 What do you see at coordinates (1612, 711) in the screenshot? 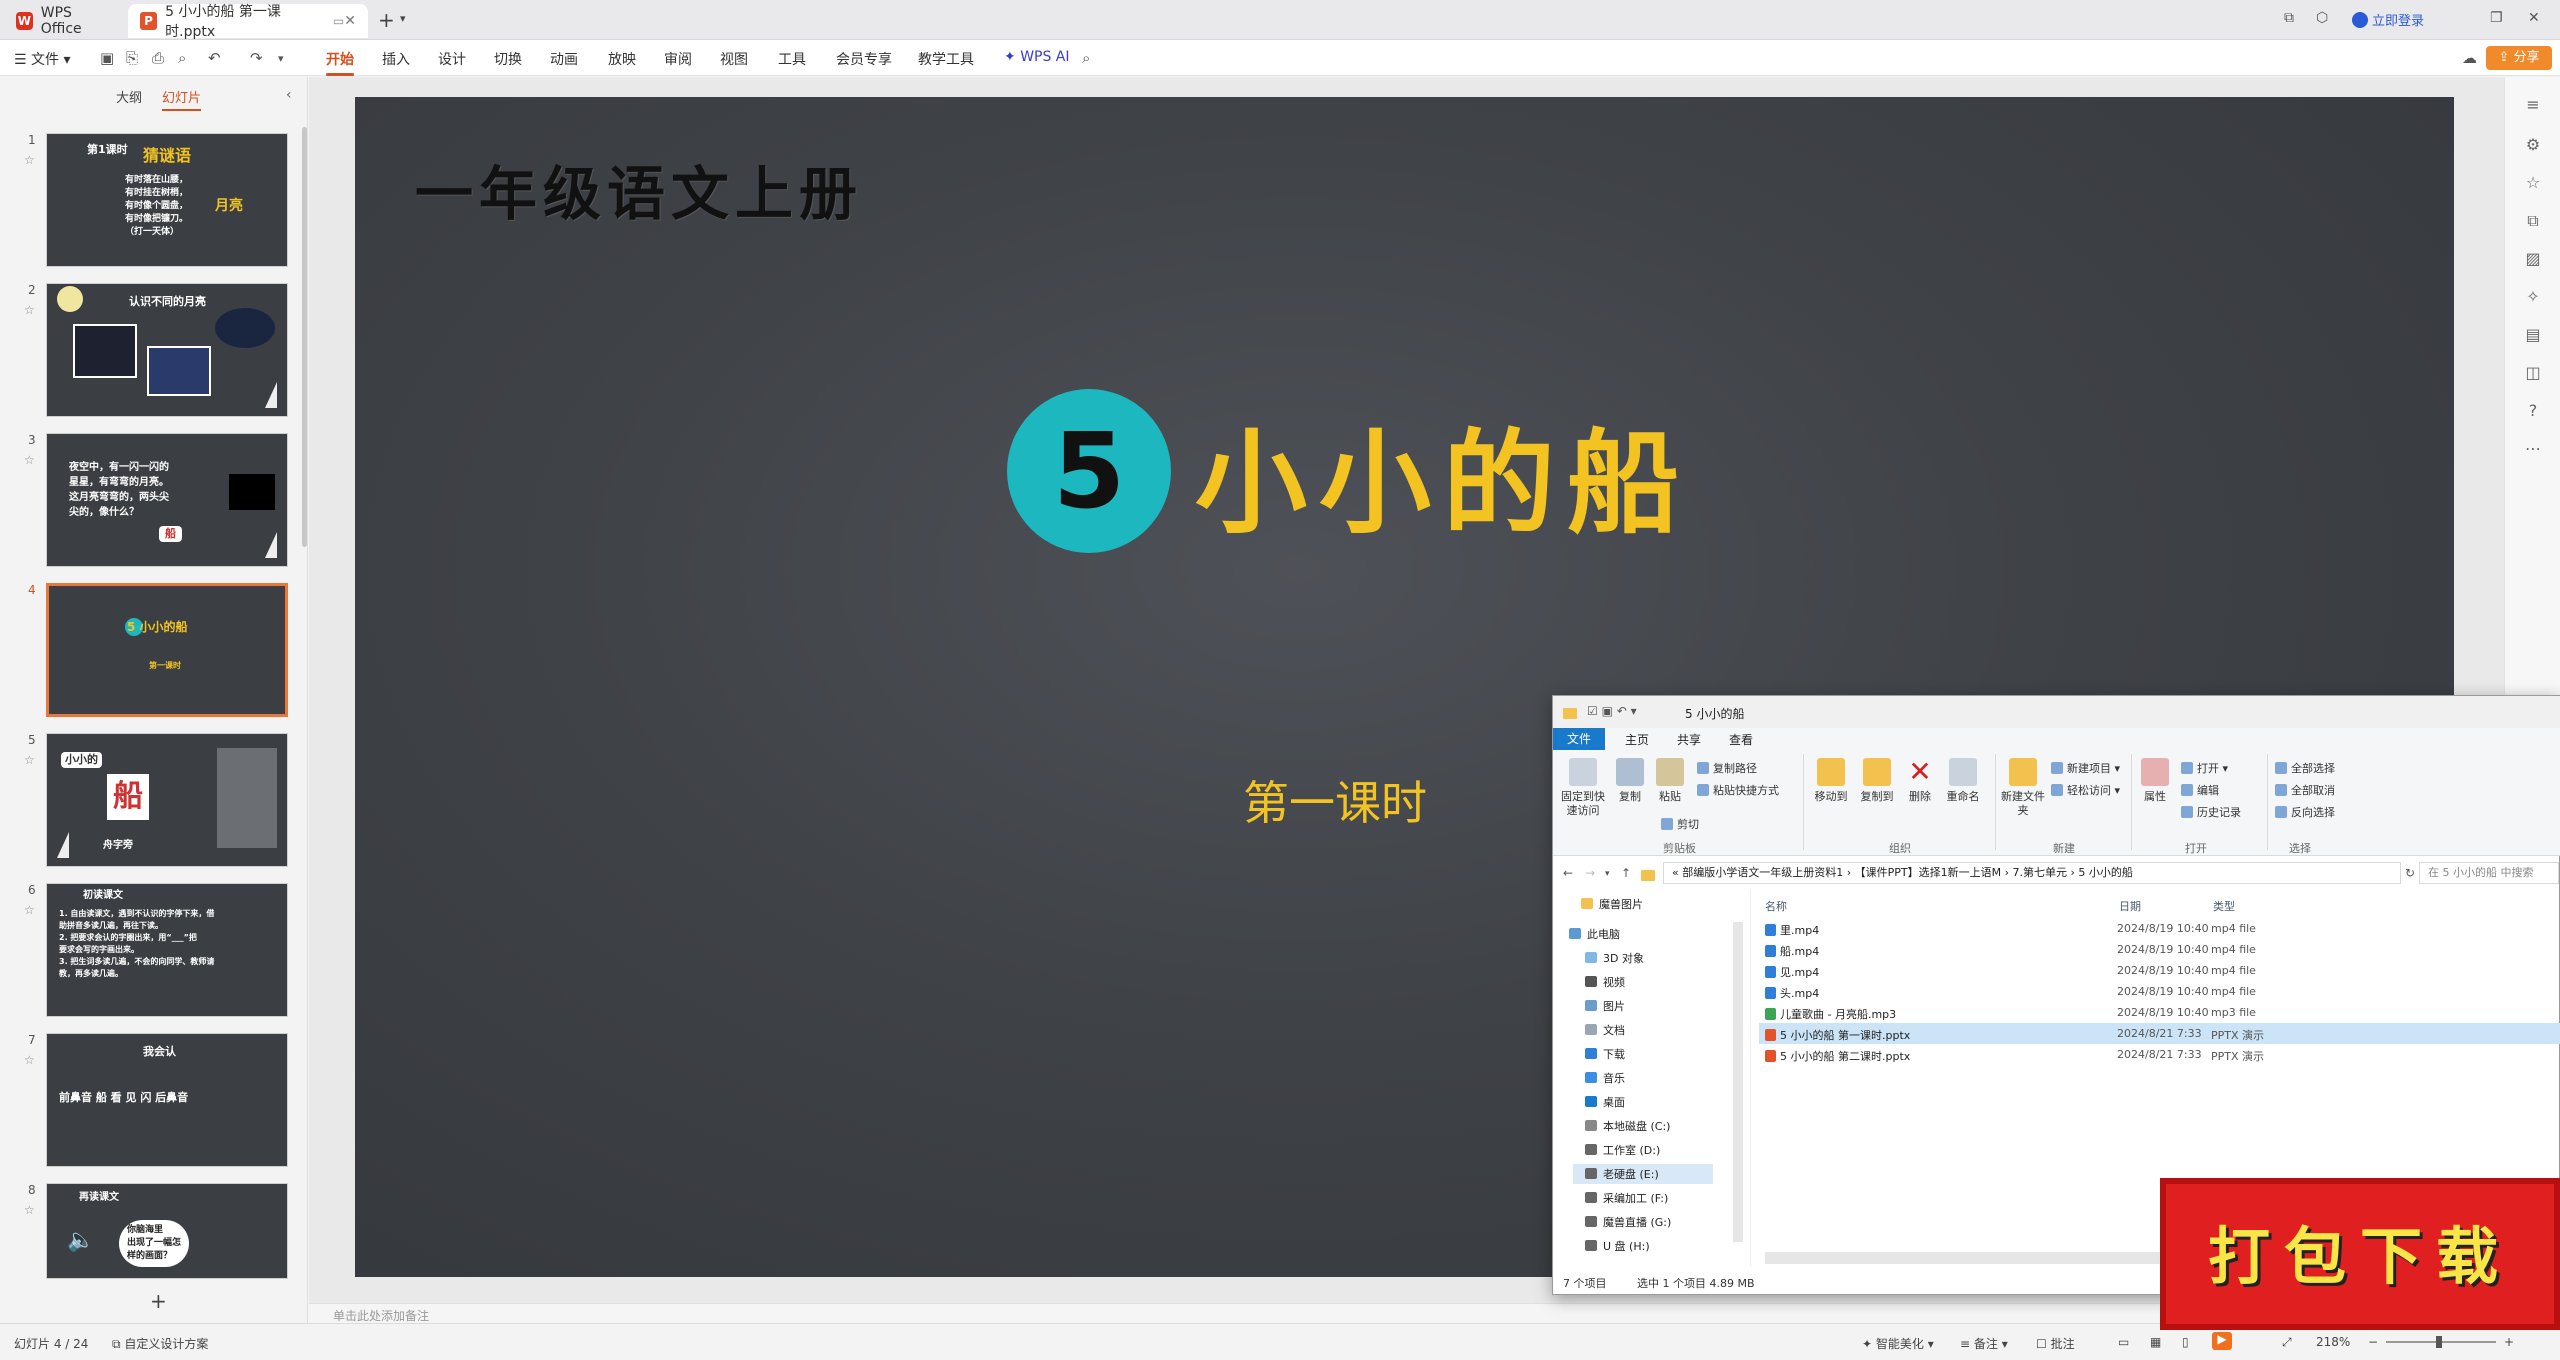
I see `quick-access-toolbar: ☑ ▣ ↶ ▾` at bounding box center [1612, 711].